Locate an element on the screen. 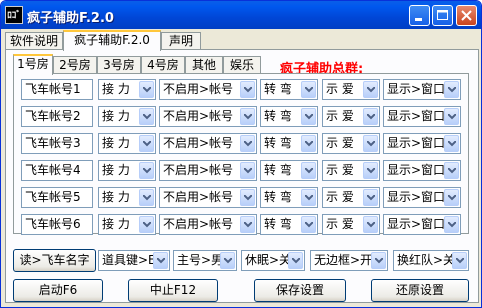 The width and height of the screenshot is (482, 308). account-name-field: 飞车帐号1 is located at coordinates (57, 89).